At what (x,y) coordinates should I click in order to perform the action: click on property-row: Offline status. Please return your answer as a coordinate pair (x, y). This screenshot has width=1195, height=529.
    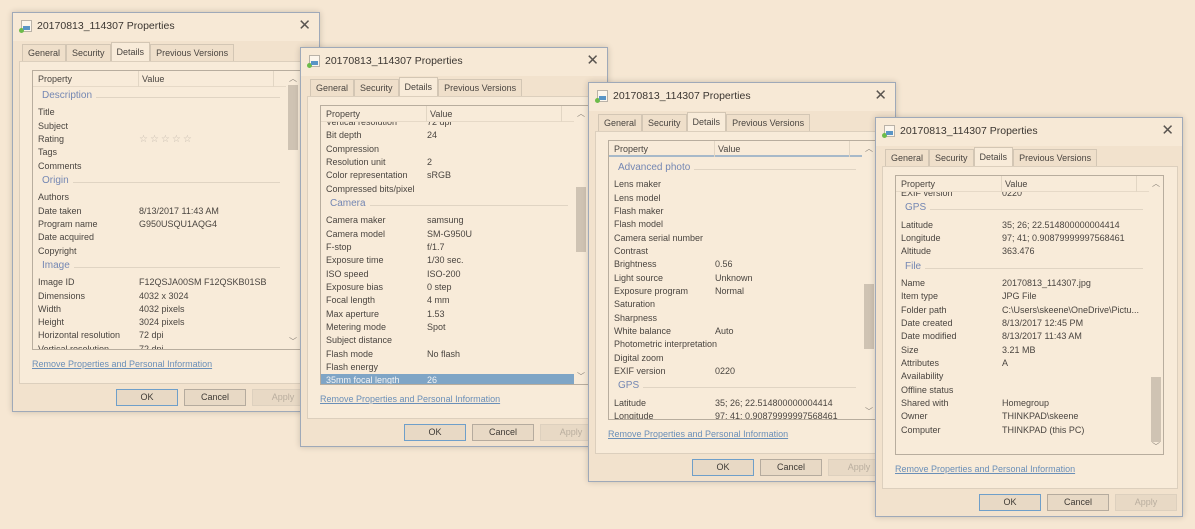
    Looking at the image, I should click on (1022, 390).